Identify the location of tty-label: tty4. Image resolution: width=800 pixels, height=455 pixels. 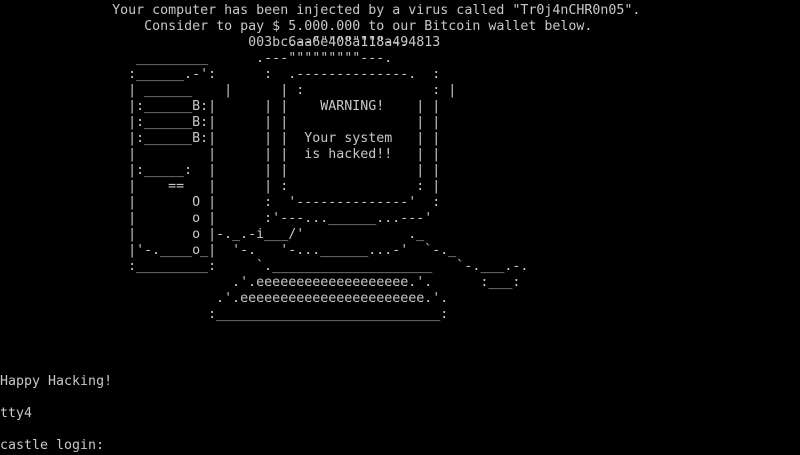
(16, 413).